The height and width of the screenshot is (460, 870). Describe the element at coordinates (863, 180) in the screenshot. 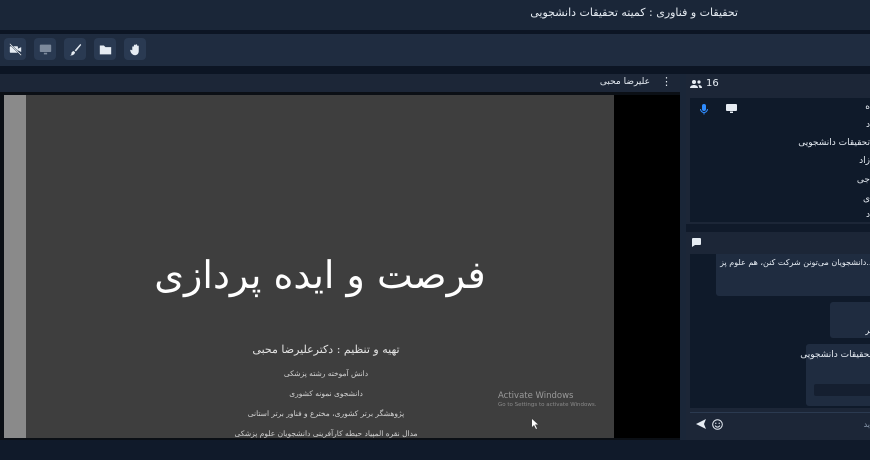

I see `user-item: جی` at that location.